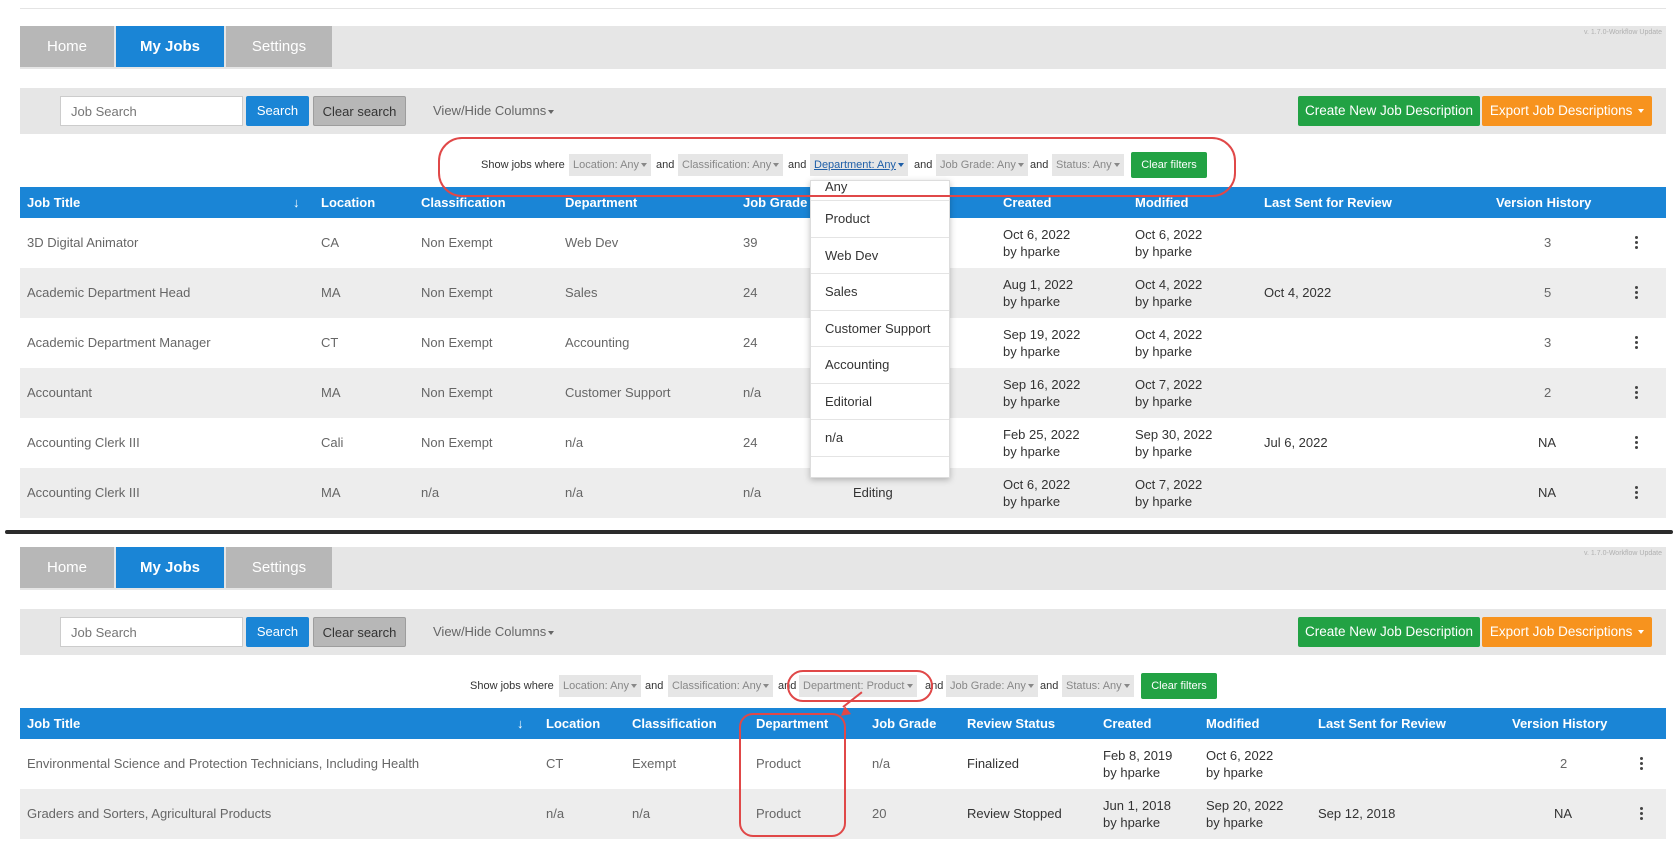  Describe the element at coordinates (880, 402) in the screenshot. I see `dropdown-option-editorial: Editorial` at that location.